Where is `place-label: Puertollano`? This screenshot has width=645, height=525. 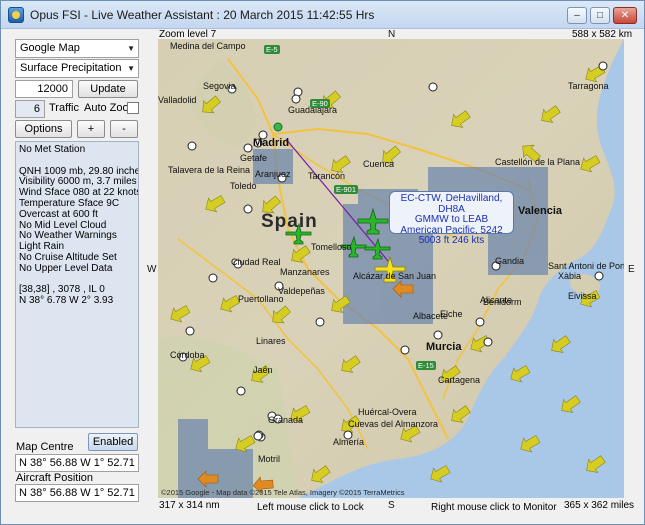
place-label: Puertollano is located at coordinates (261, 299).